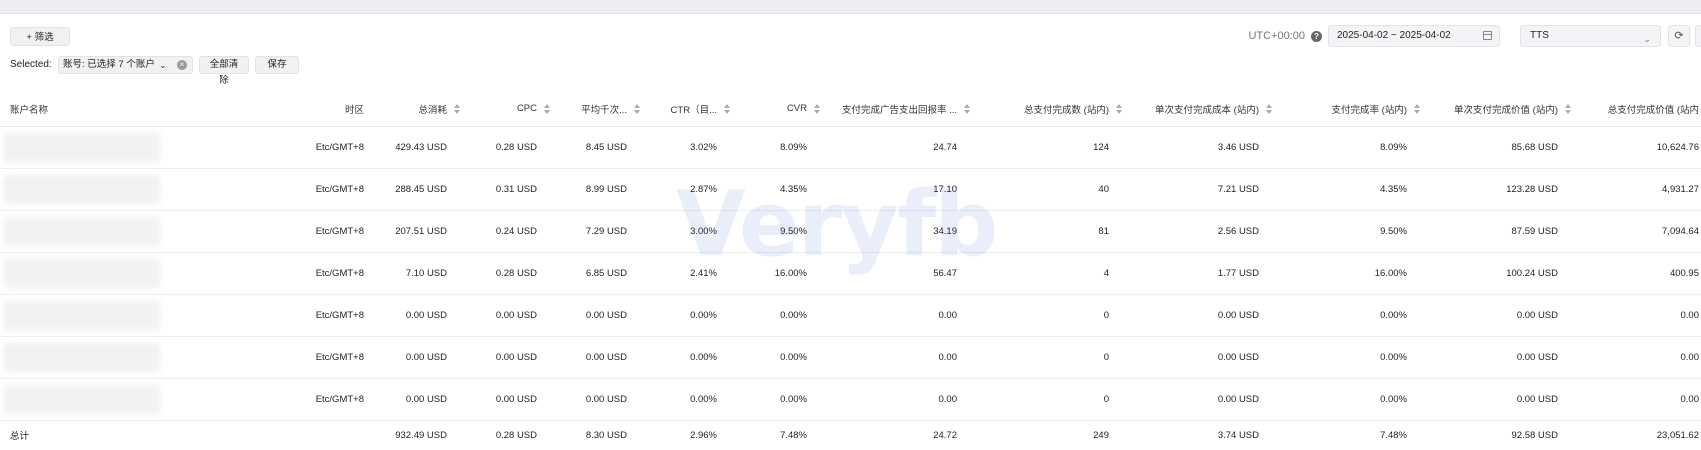 This screenshot has width=1701, height=450. Describe the element at coordinates (277, 65) in the screenshot. I see `save-button: 保存` at that location.